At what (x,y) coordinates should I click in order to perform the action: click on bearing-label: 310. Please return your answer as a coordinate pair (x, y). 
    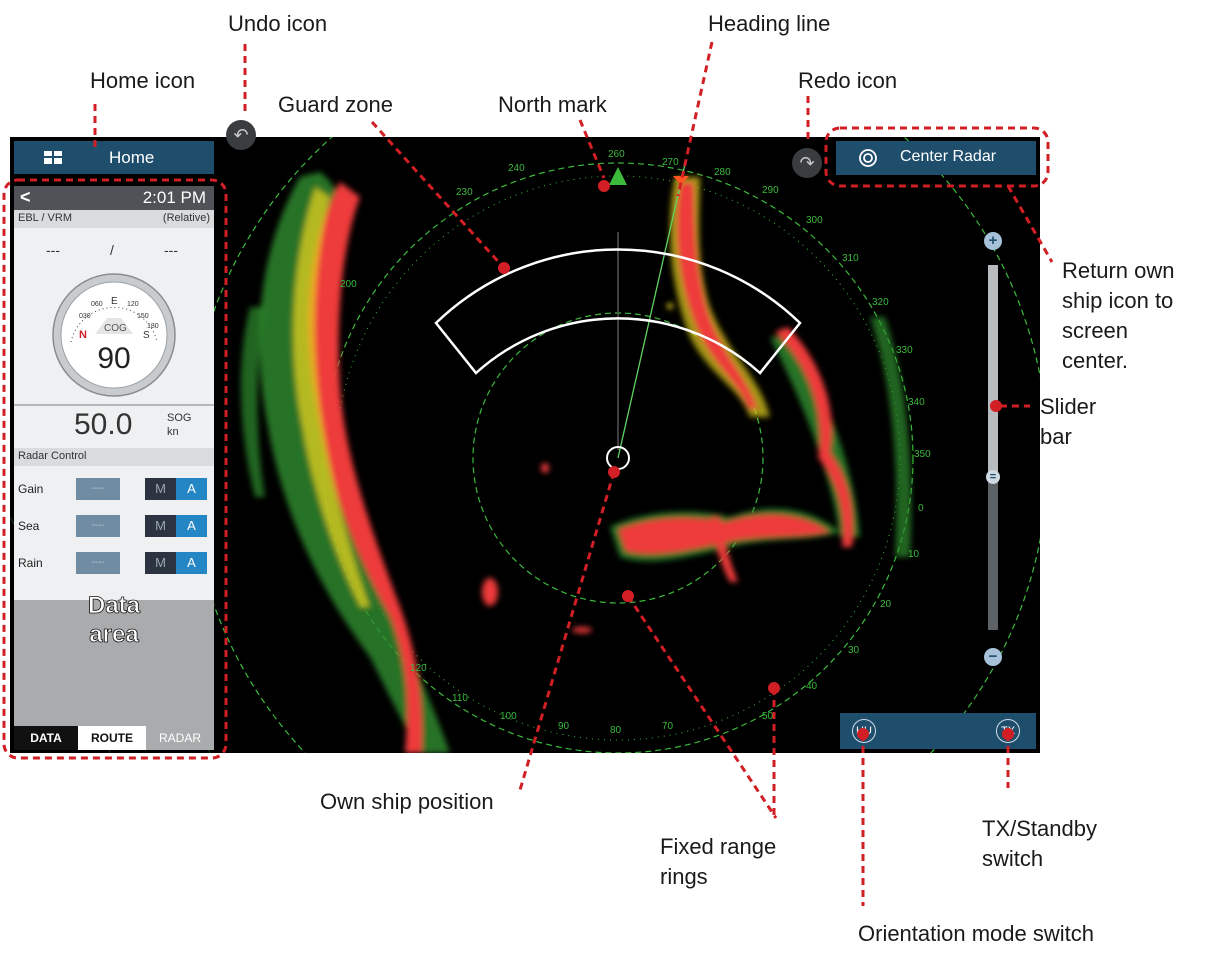
    Looking at the image, I should click on (850, 258).